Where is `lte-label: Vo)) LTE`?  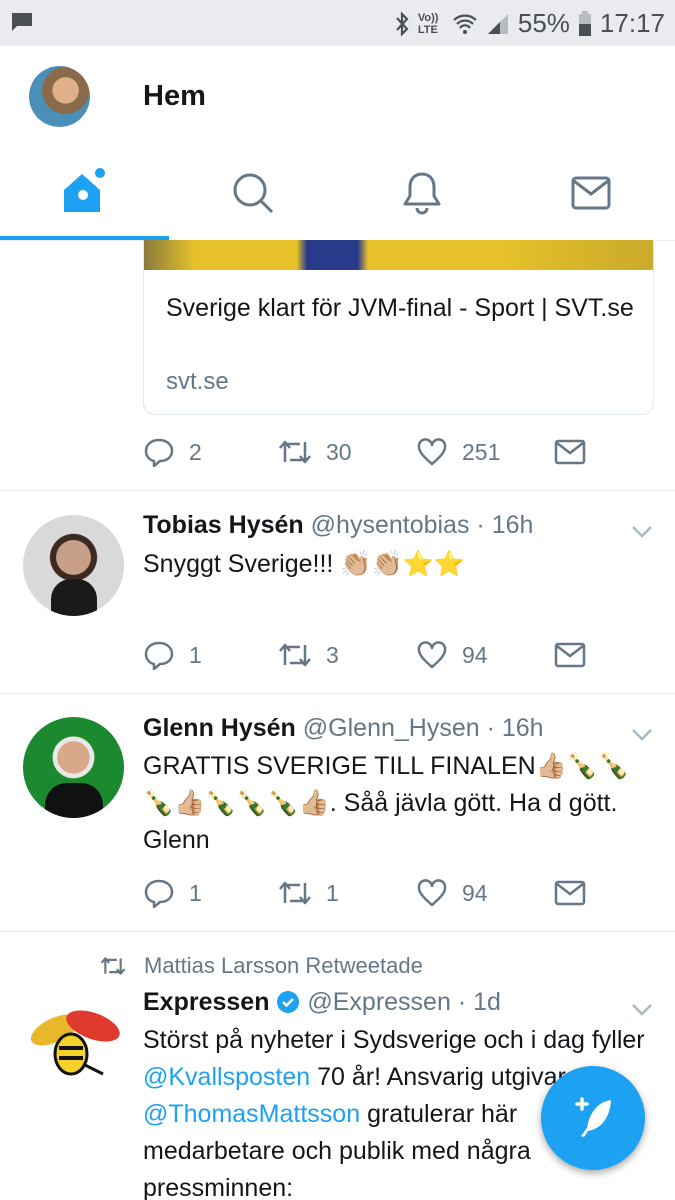
lte-label: Vo)) LTE is located at coordinates (428, 23).